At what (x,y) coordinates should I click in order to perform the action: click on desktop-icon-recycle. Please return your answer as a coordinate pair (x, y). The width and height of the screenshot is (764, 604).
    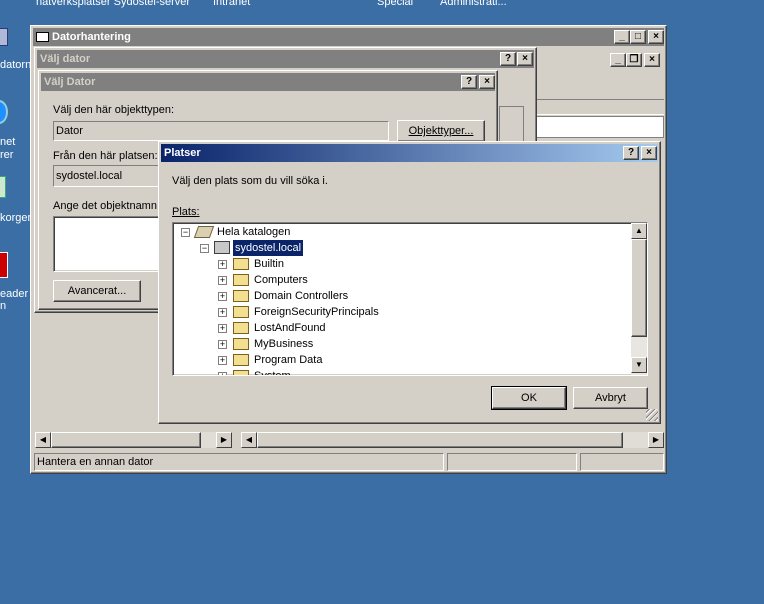
    Looking at the image, I should click on (5, 189).